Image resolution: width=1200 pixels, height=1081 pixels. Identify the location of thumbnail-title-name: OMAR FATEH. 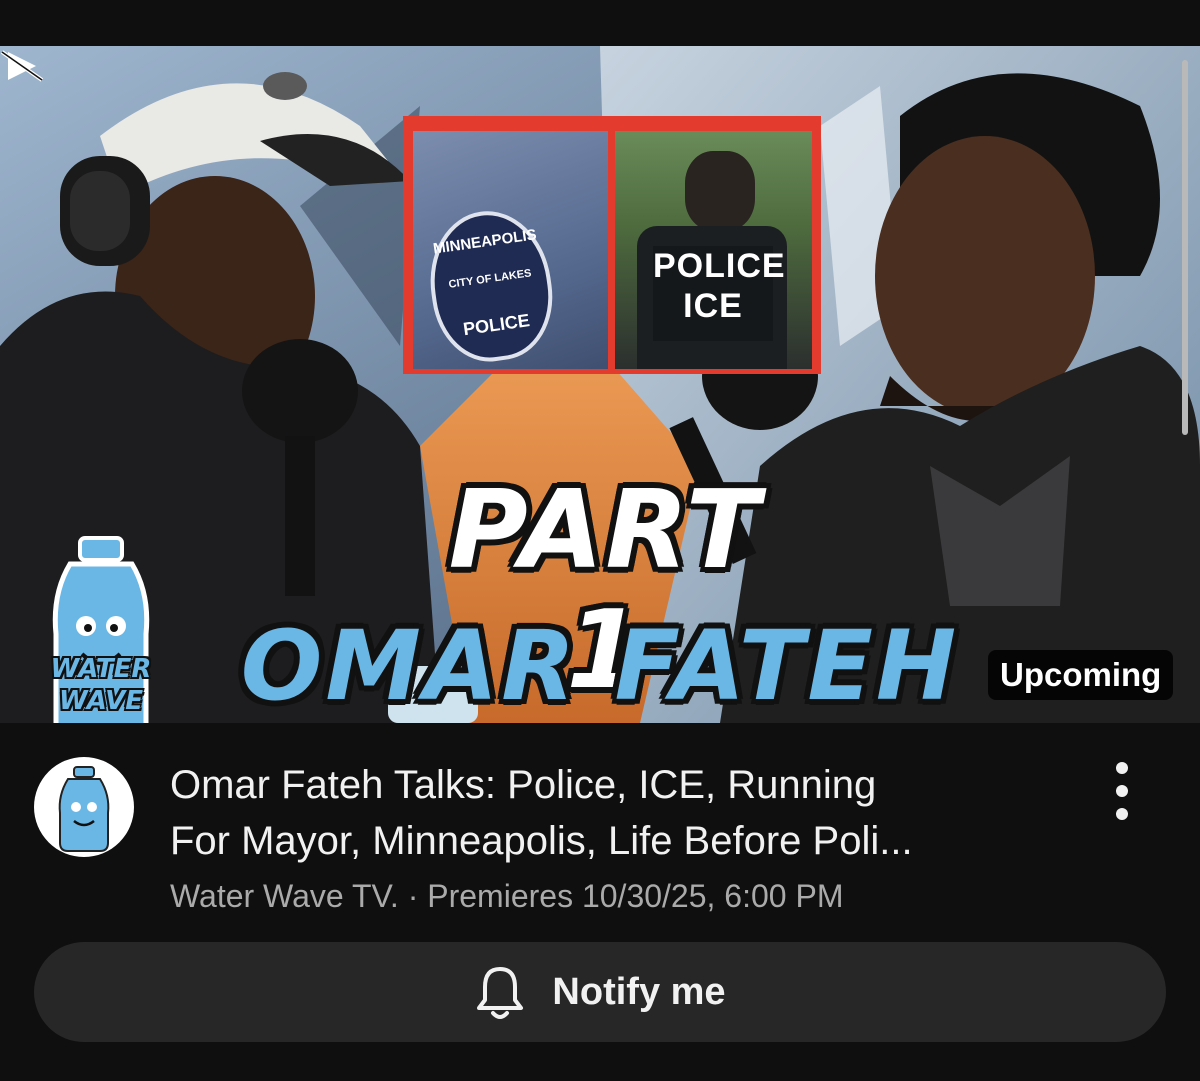
(600, 666).